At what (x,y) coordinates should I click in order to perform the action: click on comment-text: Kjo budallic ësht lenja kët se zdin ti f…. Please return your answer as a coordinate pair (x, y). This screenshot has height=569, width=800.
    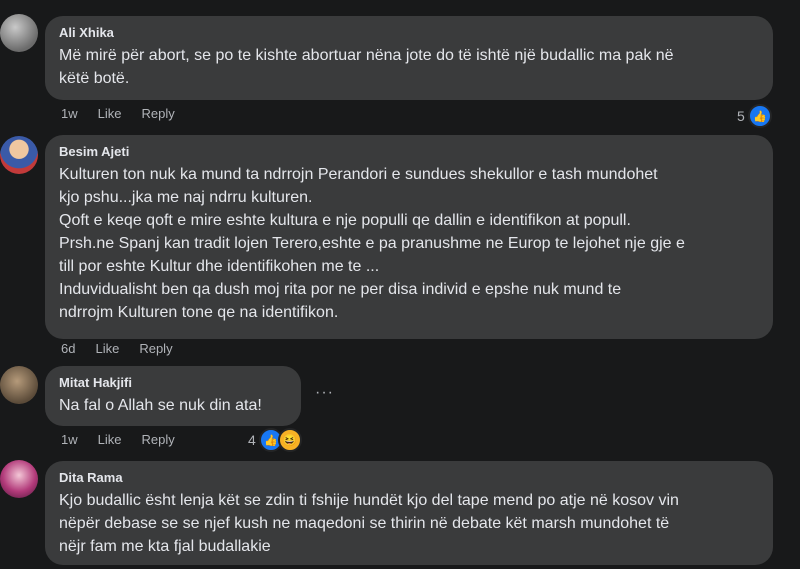
    Looking at the image, I should click on (369, 523).